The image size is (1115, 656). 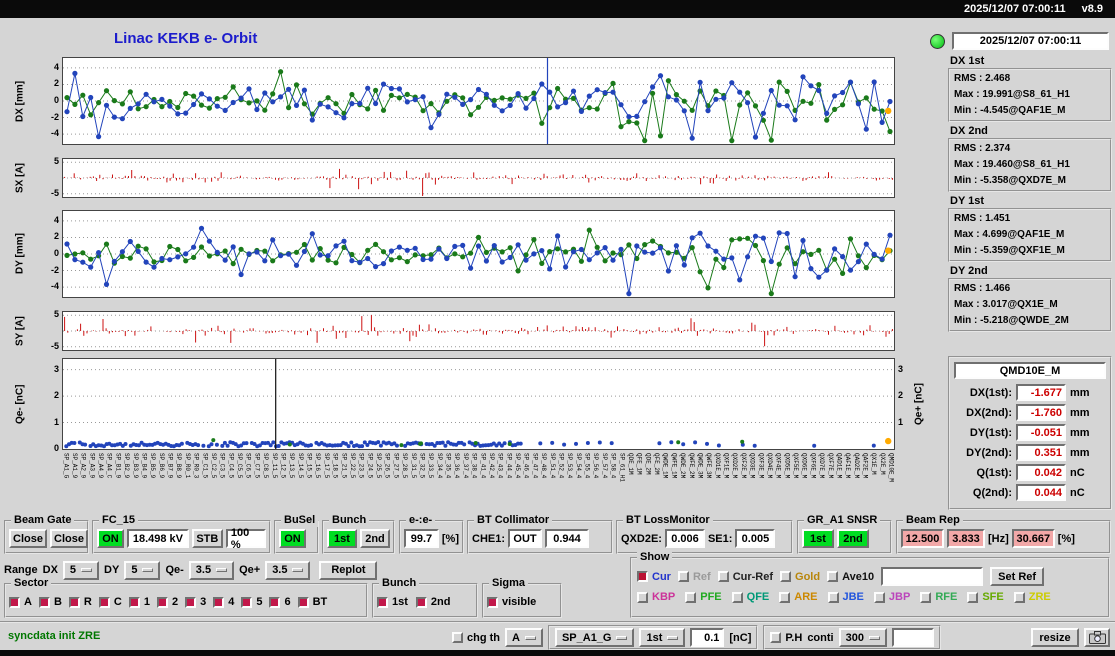 What do you see at coordinates (326, 466) in the screenshot?
I see `x-axis-label: SP_17_5` at bounding box center [326, 466].